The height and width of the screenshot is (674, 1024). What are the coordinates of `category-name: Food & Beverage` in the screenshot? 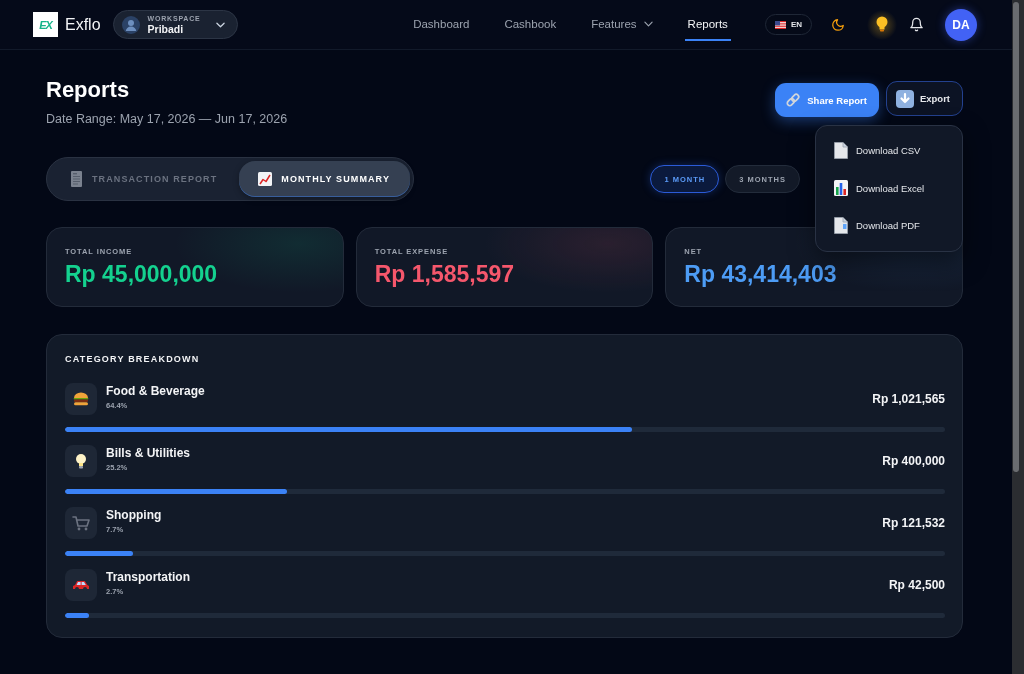 It's located at (155, 391).